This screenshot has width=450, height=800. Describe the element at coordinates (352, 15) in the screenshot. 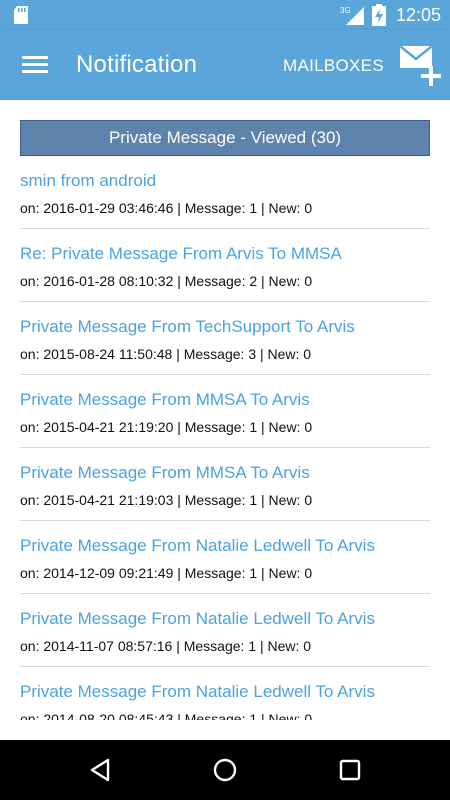

I see `signal-3g-icon: 3G` at that location.